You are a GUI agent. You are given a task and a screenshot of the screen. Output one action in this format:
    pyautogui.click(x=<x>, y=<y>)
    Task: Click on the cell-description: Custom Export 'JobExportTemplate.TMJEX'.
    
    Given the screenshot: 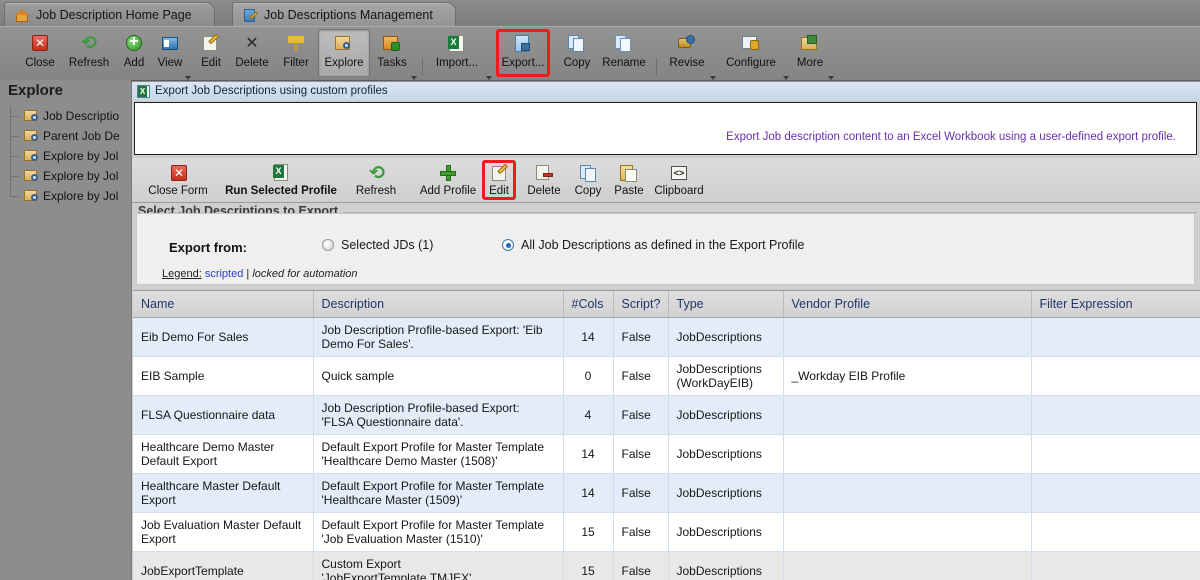 What is the action you would take?
    pyautogui.click(x=438, y=565)
    